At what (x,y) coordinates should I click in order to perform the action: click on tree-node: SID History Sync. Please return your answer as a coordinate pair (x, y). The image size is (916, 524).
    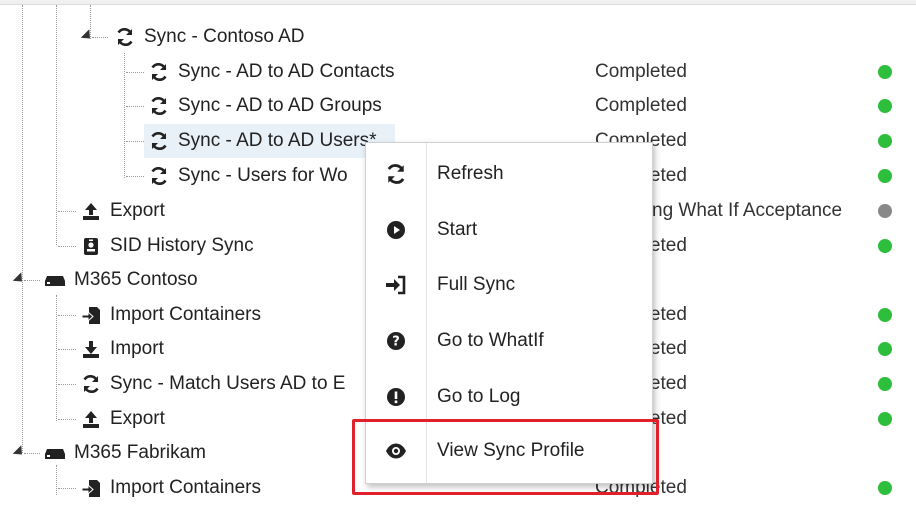
    Looking at the image, I should click on (167, 246).